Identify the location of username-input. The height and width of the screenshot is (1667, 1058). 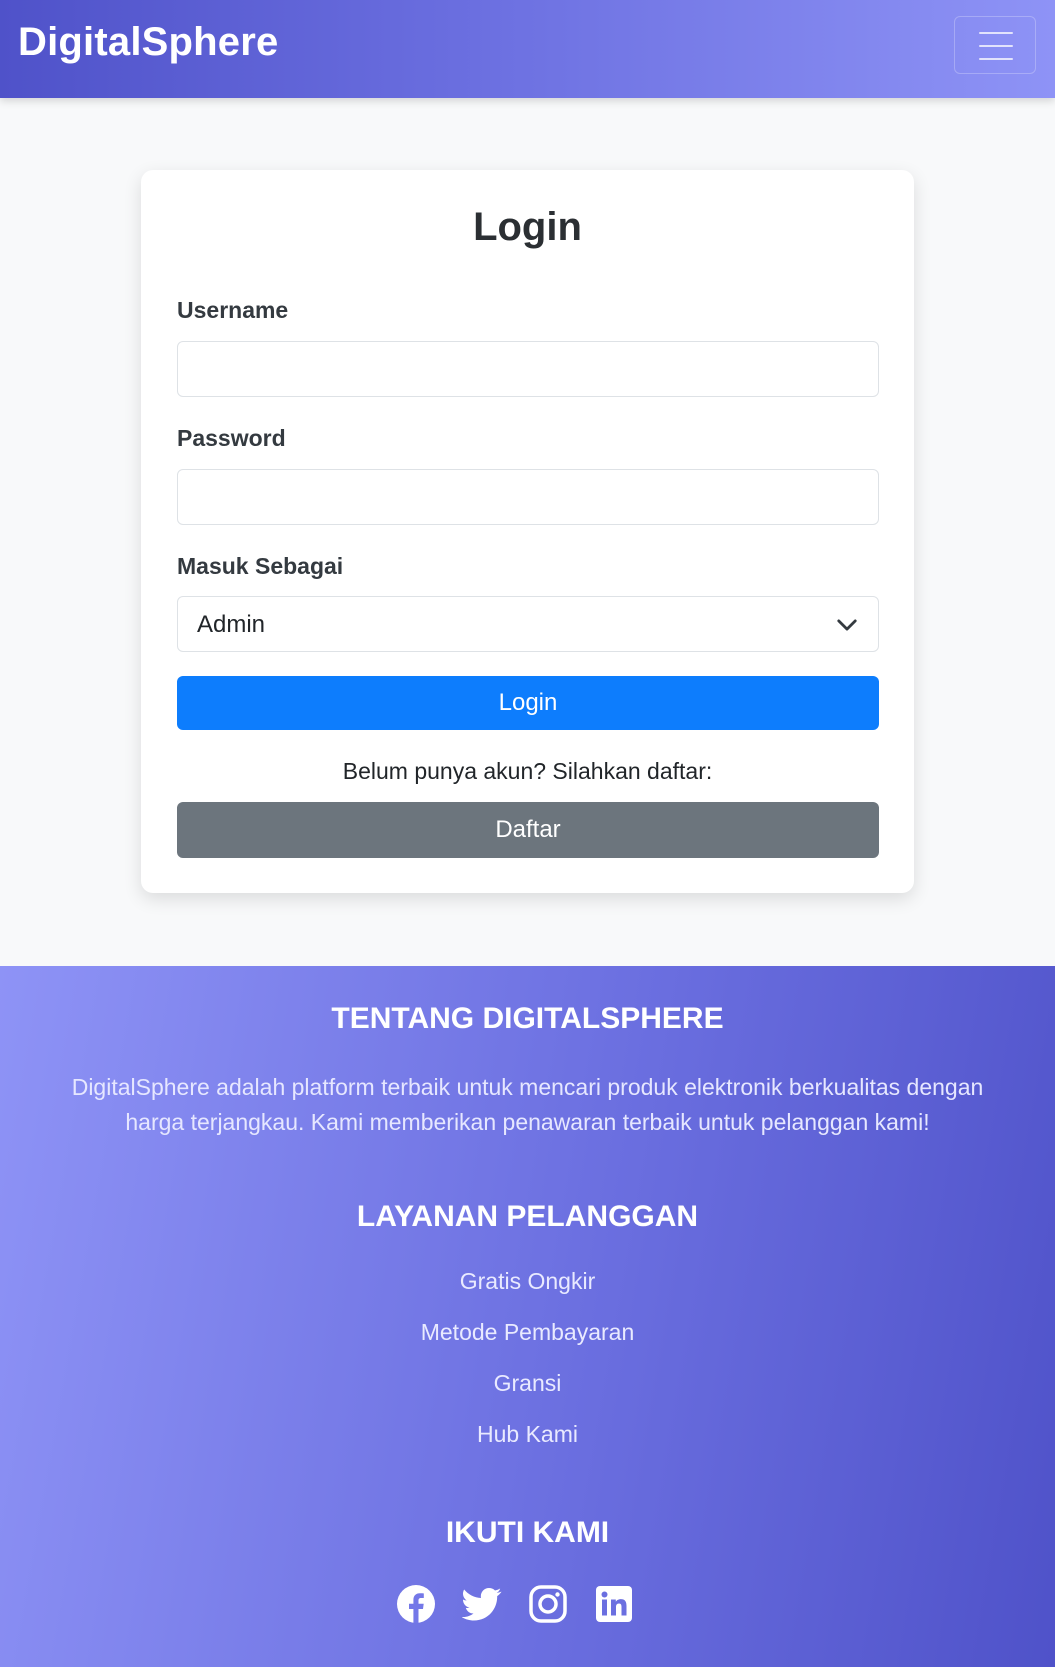
(528, 369).